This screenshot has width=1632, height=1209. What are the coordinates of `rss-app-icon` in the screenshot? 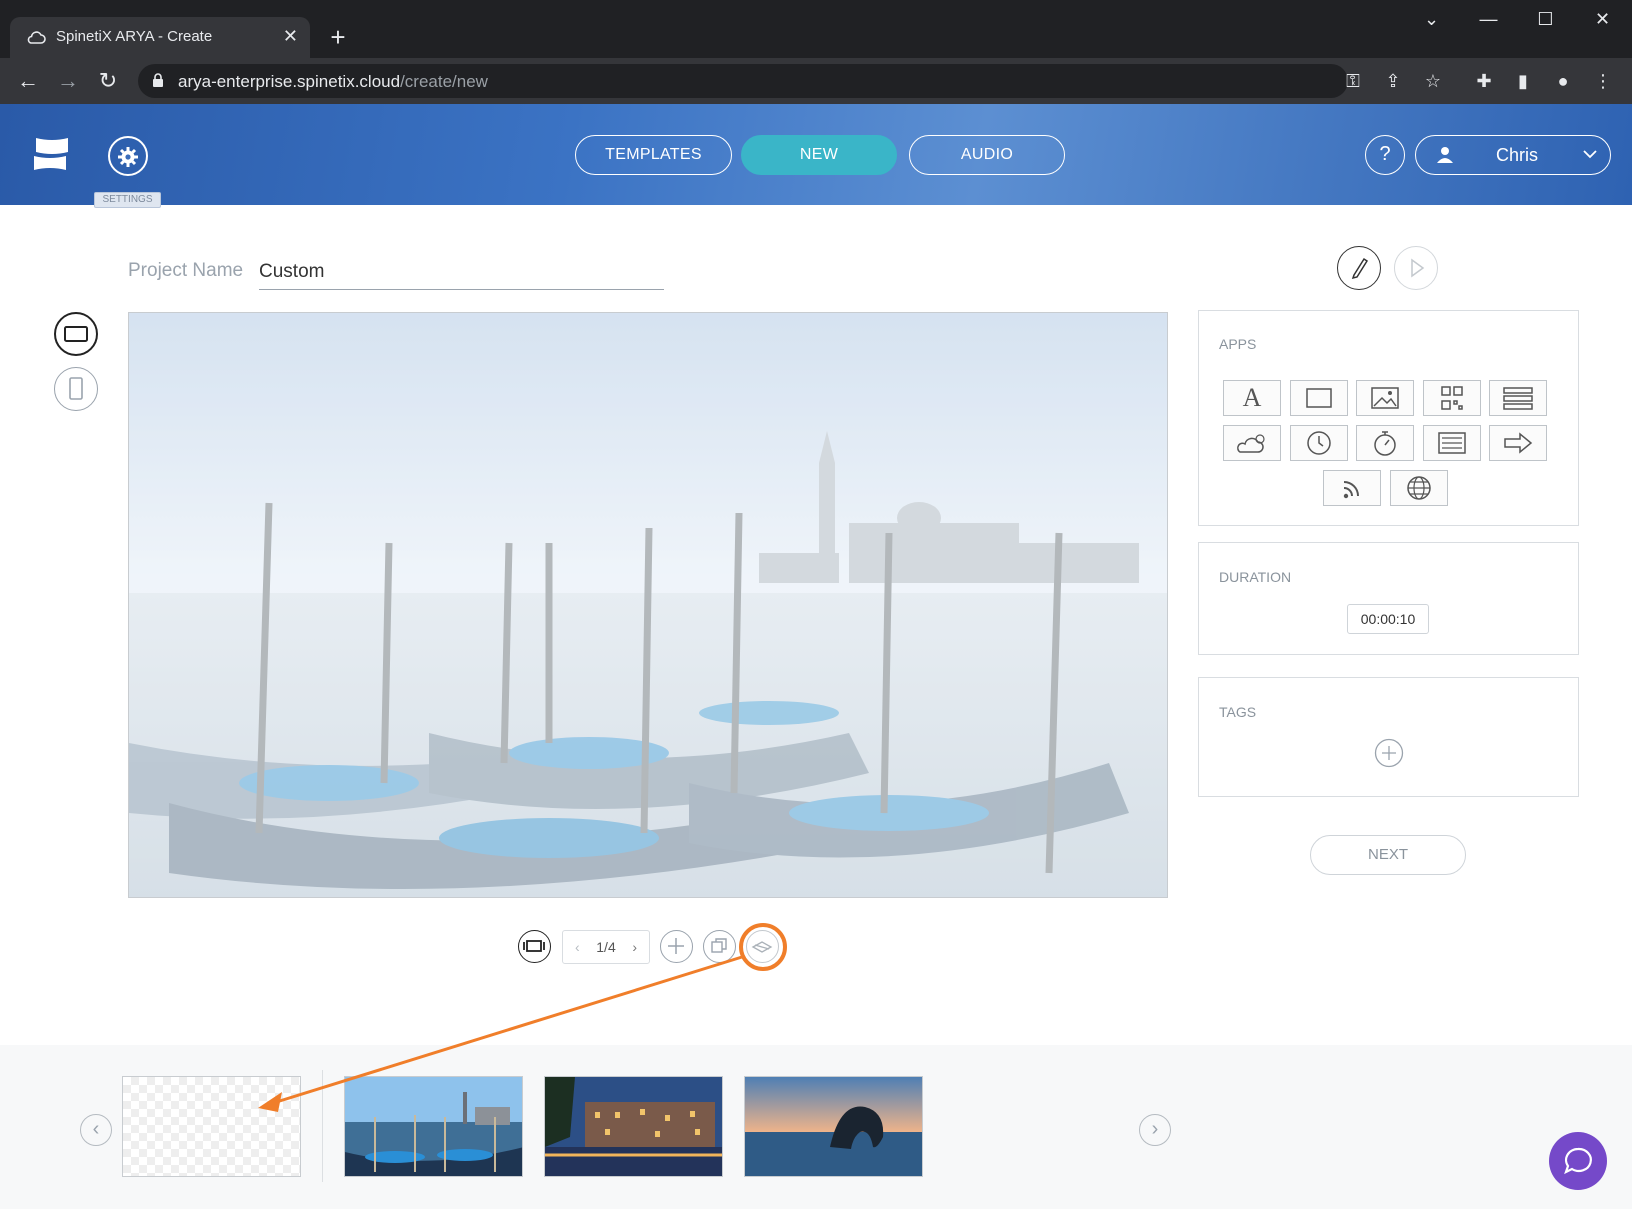 It's located at (1352, 488).